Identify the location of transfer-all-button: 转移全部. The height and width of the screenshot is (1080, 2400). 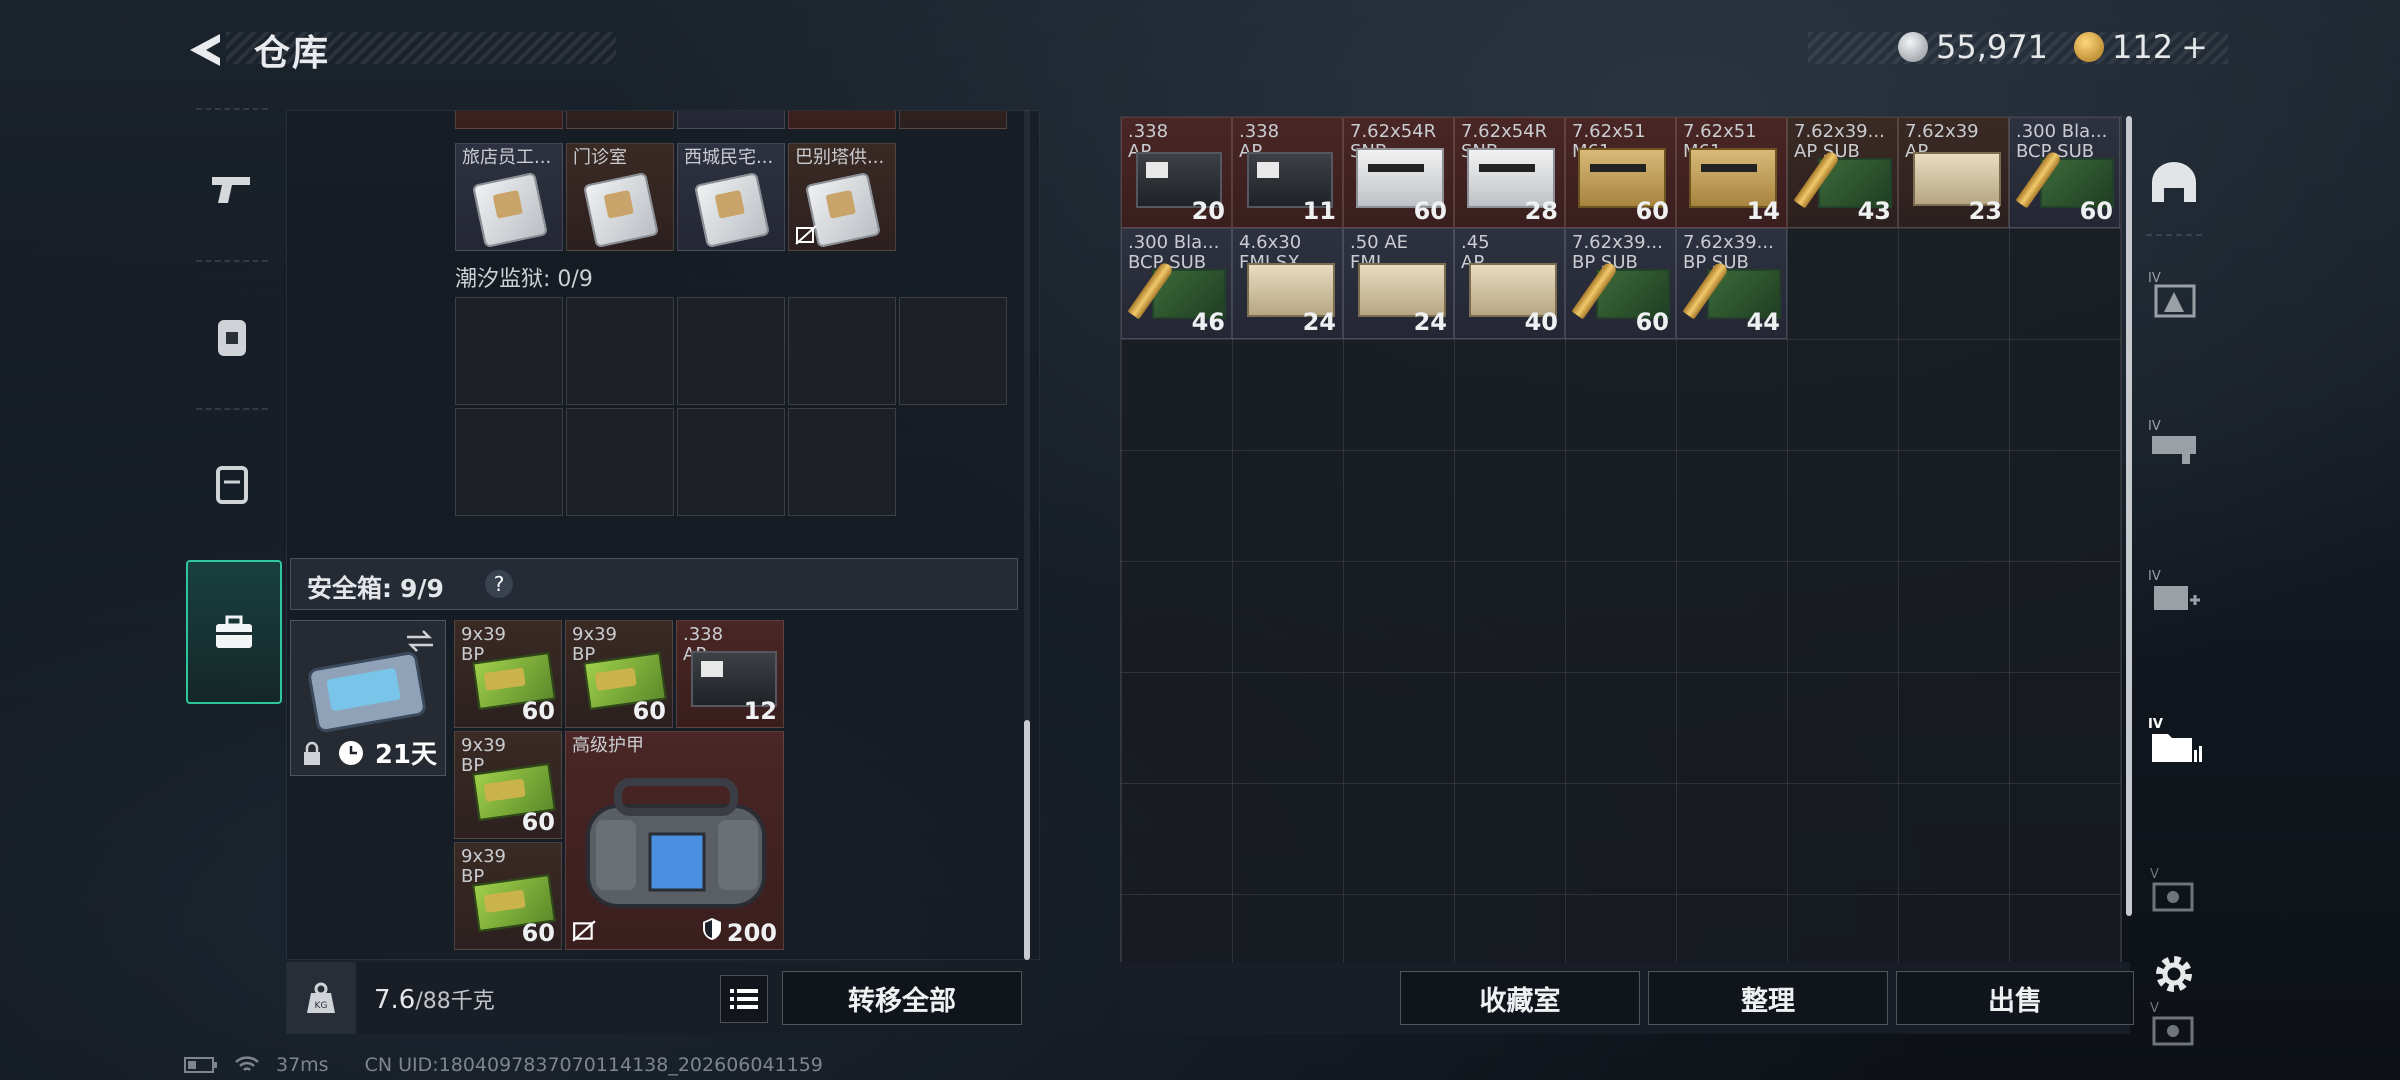
(902, 998).